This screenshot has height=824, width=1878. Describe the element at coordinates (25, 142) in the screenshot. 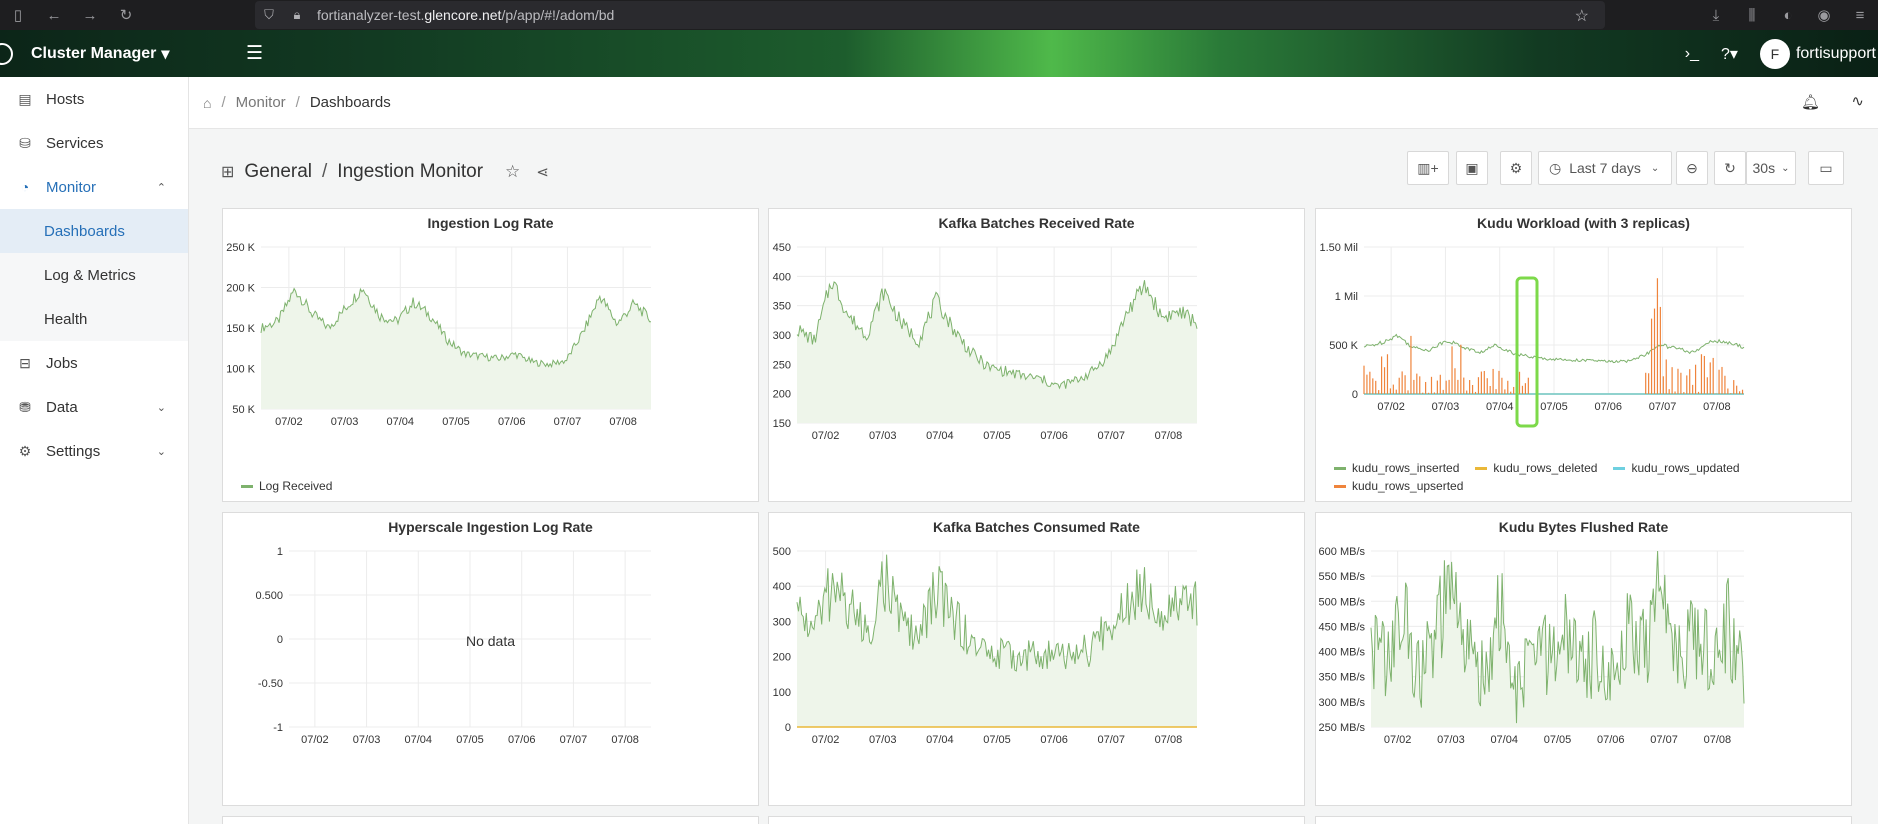

I see `services-icon: ⛁` at that location.